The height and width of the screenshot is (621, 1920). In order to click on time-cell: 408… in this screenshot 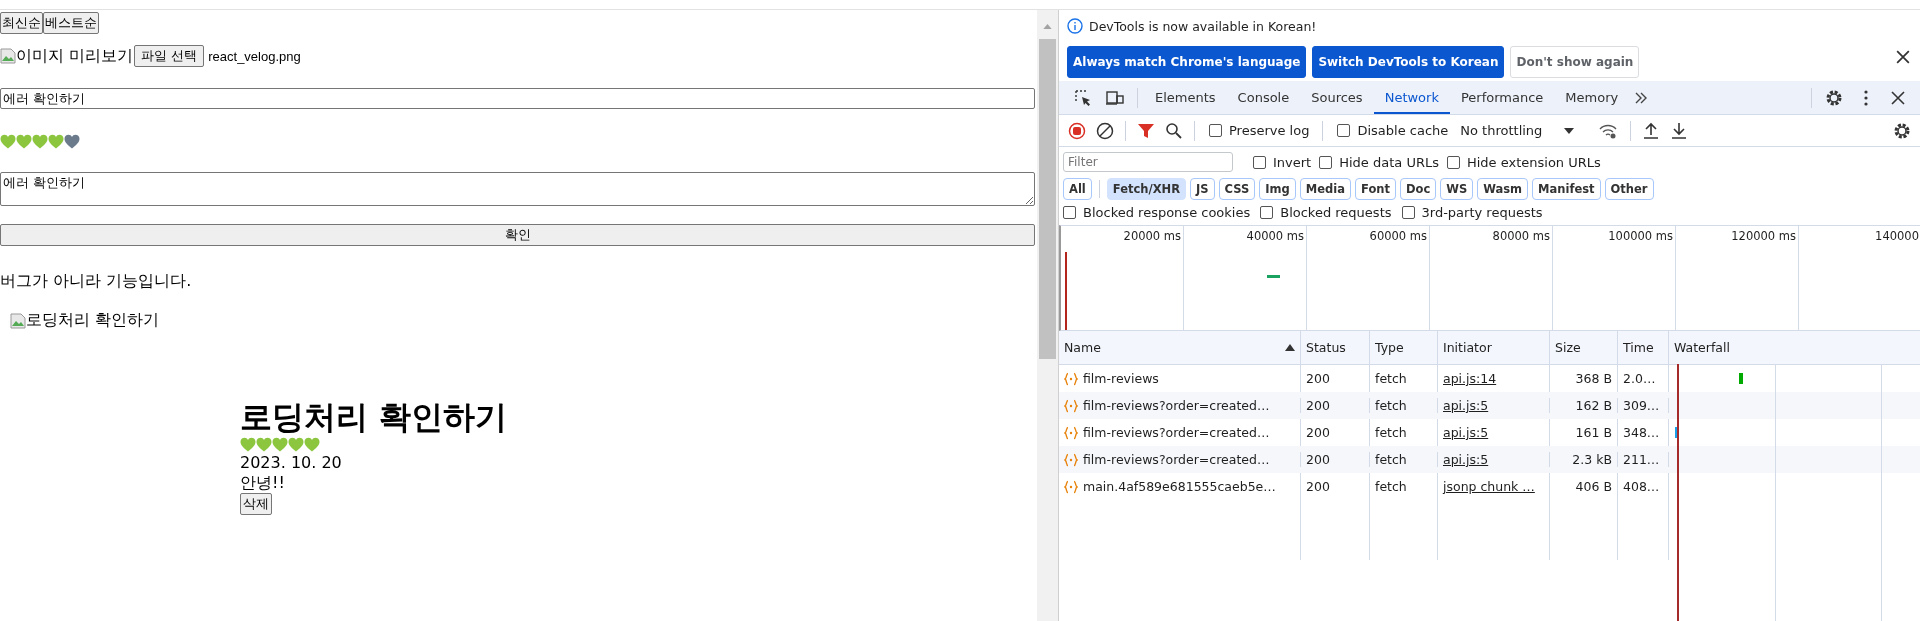, I will do `click(1641, 486)`.